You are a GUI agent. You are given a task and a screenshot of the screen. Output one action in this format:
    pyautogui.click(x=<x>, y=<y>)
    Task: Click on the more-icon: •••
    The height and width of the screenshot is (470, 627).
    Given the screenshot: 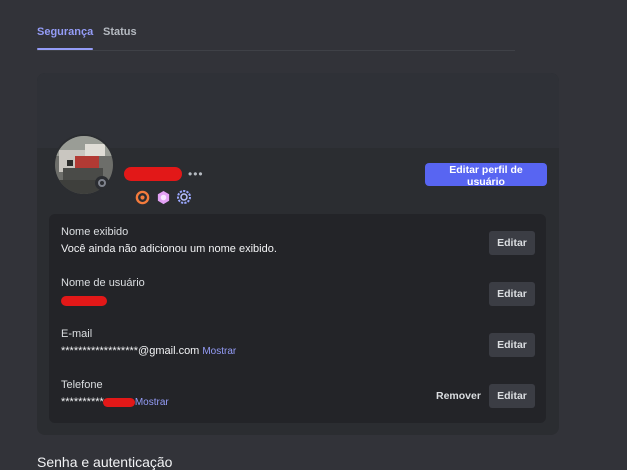 What is the action you would take?
    pyautogui.click(x=196, y=174)
    